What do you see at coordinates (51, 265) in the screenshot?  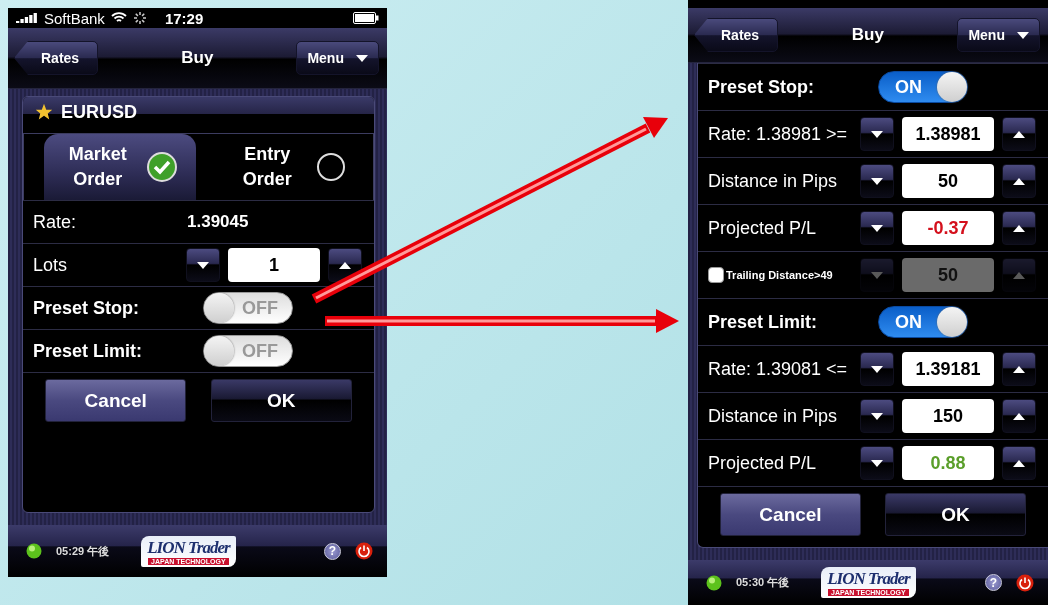 I see `field-label: Lots` at bounding box center [51, 265].